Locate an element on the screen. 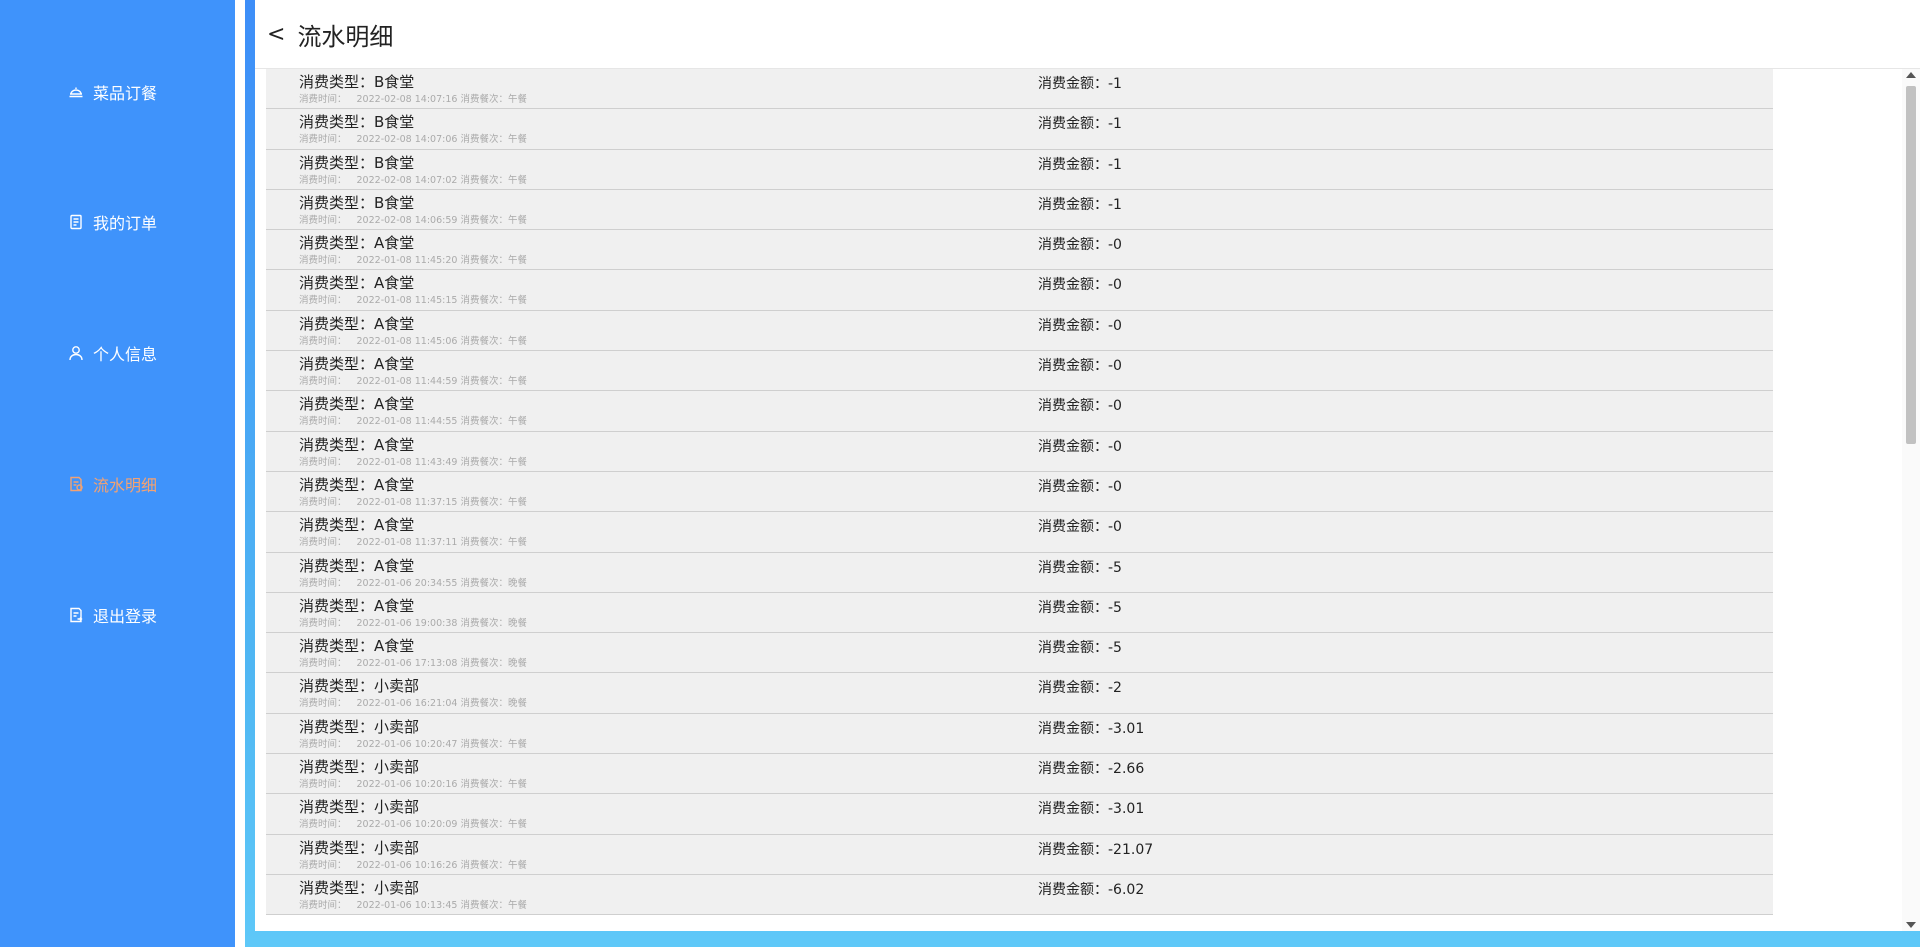 The image size is (1920, 947). transaction-amount: 消费金额：-5 is located at coordinates (1080, 647).